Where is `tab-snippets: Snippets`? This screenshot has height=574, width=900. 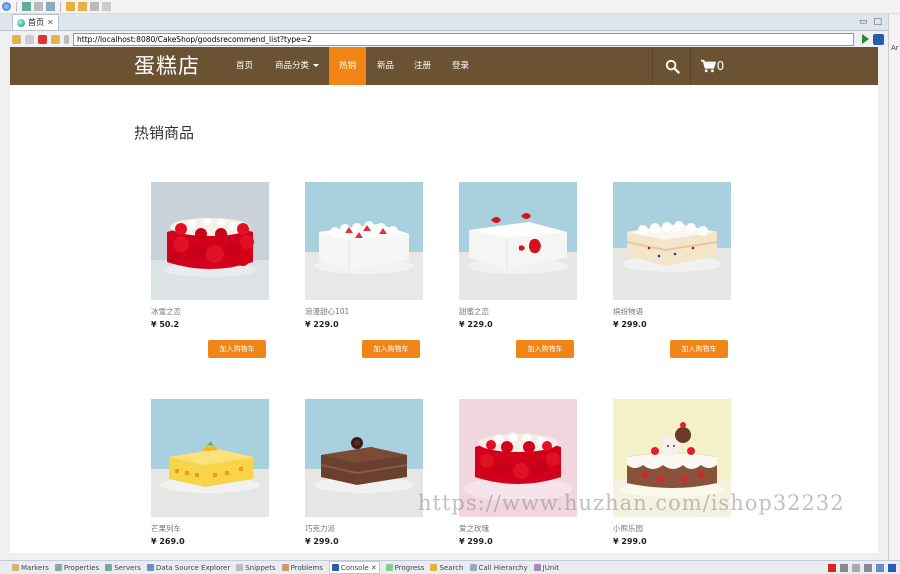
tab-snippets: Snippets is located at coordinates (256, 567).